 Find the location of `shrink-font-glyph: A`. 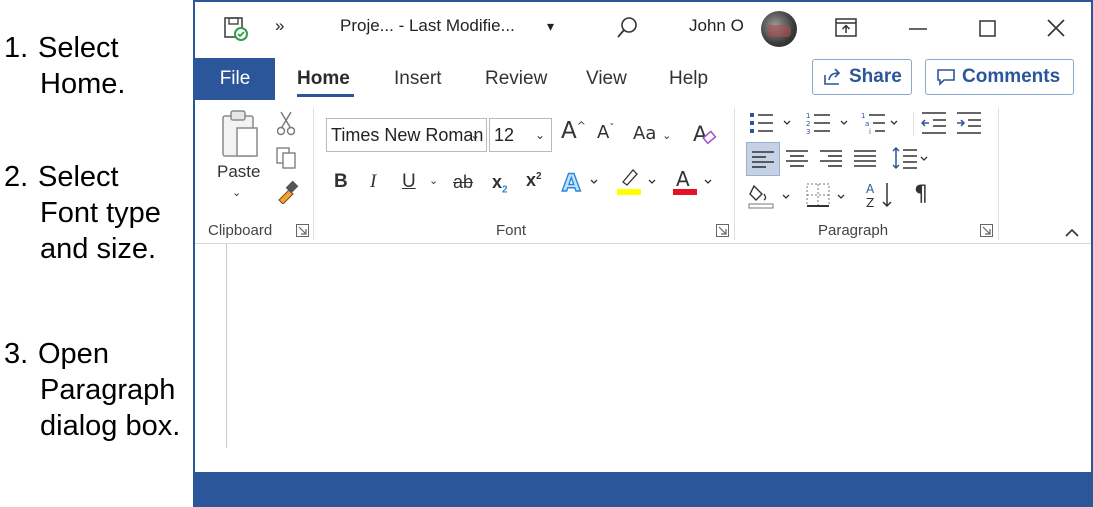

shrink-font-glyph: A is located at coordinates (603, 132).